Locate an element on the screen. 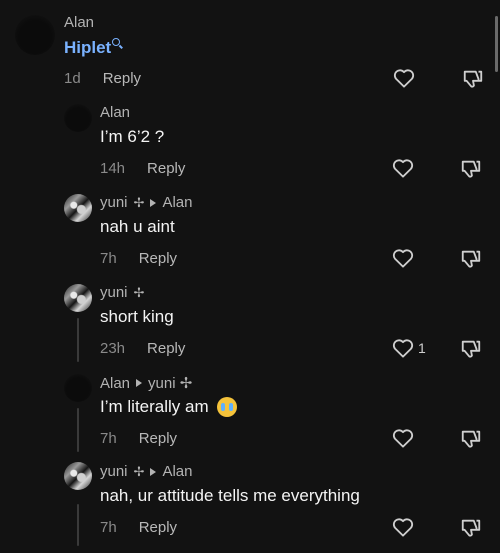 The image size is (500, 553). comment-body: nah, ur attitude tells me everything is located at coordinates (230, 496).